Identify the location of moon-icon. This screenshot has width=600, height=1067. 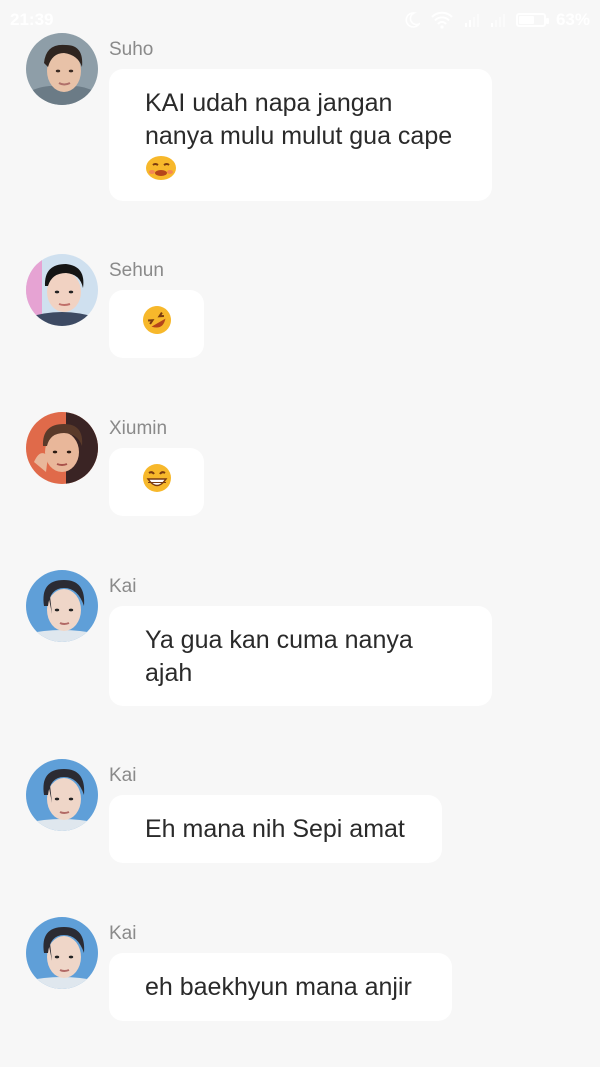
(412, 20).